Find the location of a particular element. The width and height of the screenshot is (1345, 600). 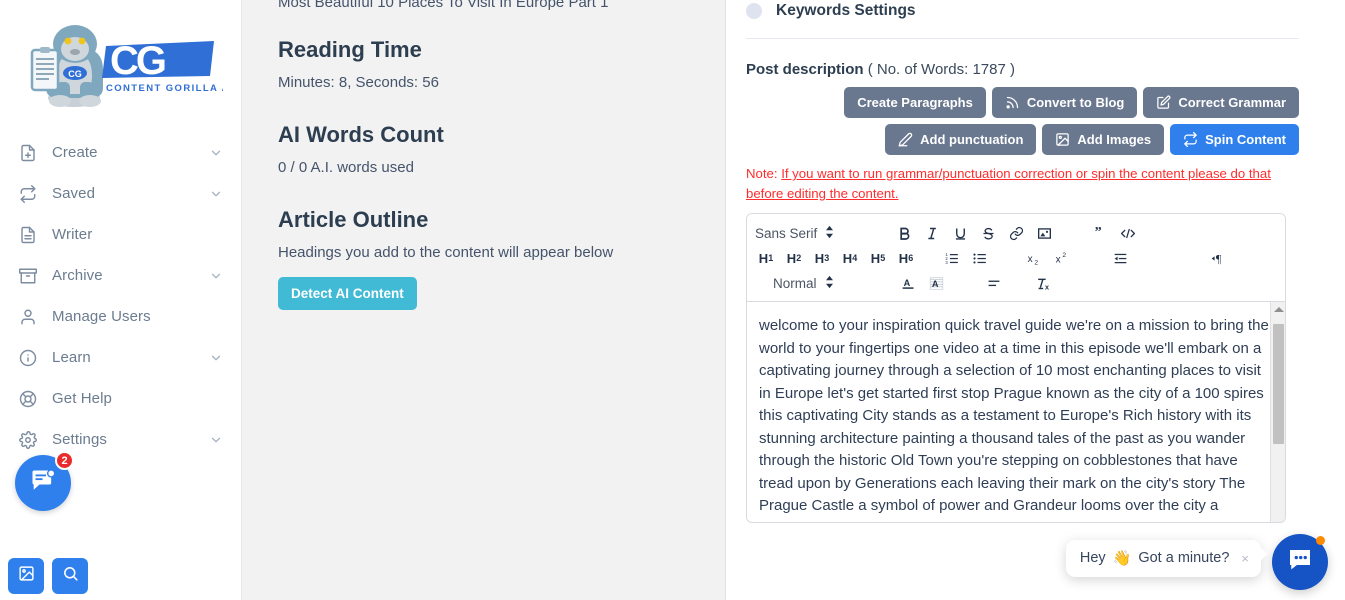

sidebar-item-saved: Saved is located at coordinates (120, 193).